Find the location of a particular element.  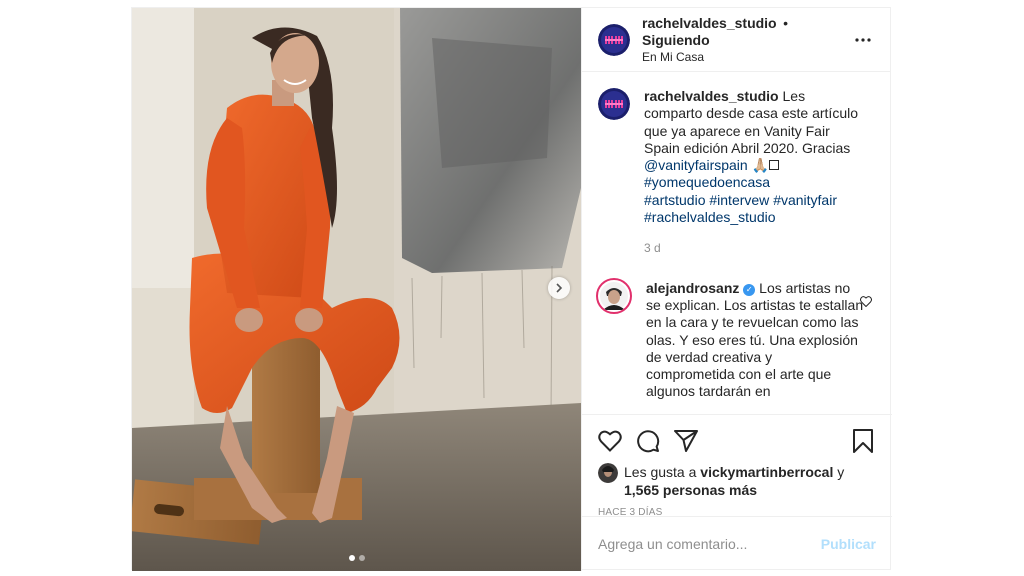

carousel-dot-active is located at coordinates (351, 558).